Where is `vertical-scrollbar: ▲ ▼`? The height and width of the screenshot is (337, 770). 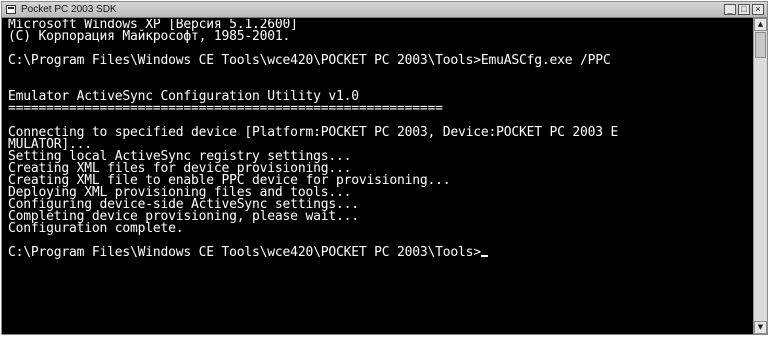 vertical-scrollbar: ▲ ▼ is located at coordinates (760, 176).